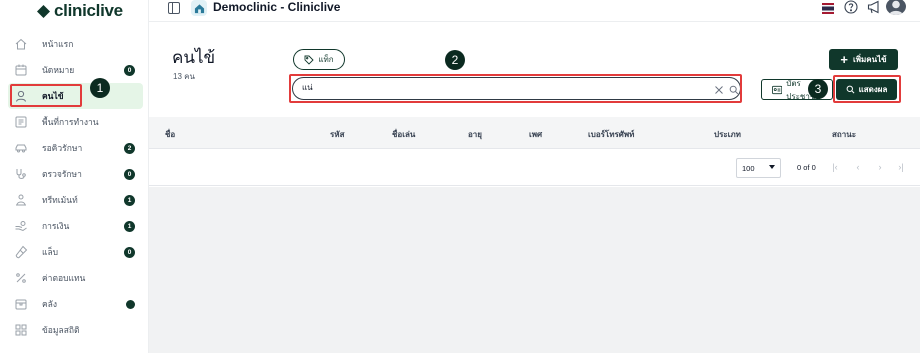 The height and width of the screenshot is (353, 920). I want to click on column-header-sex: เพศ, so click(535, 134).